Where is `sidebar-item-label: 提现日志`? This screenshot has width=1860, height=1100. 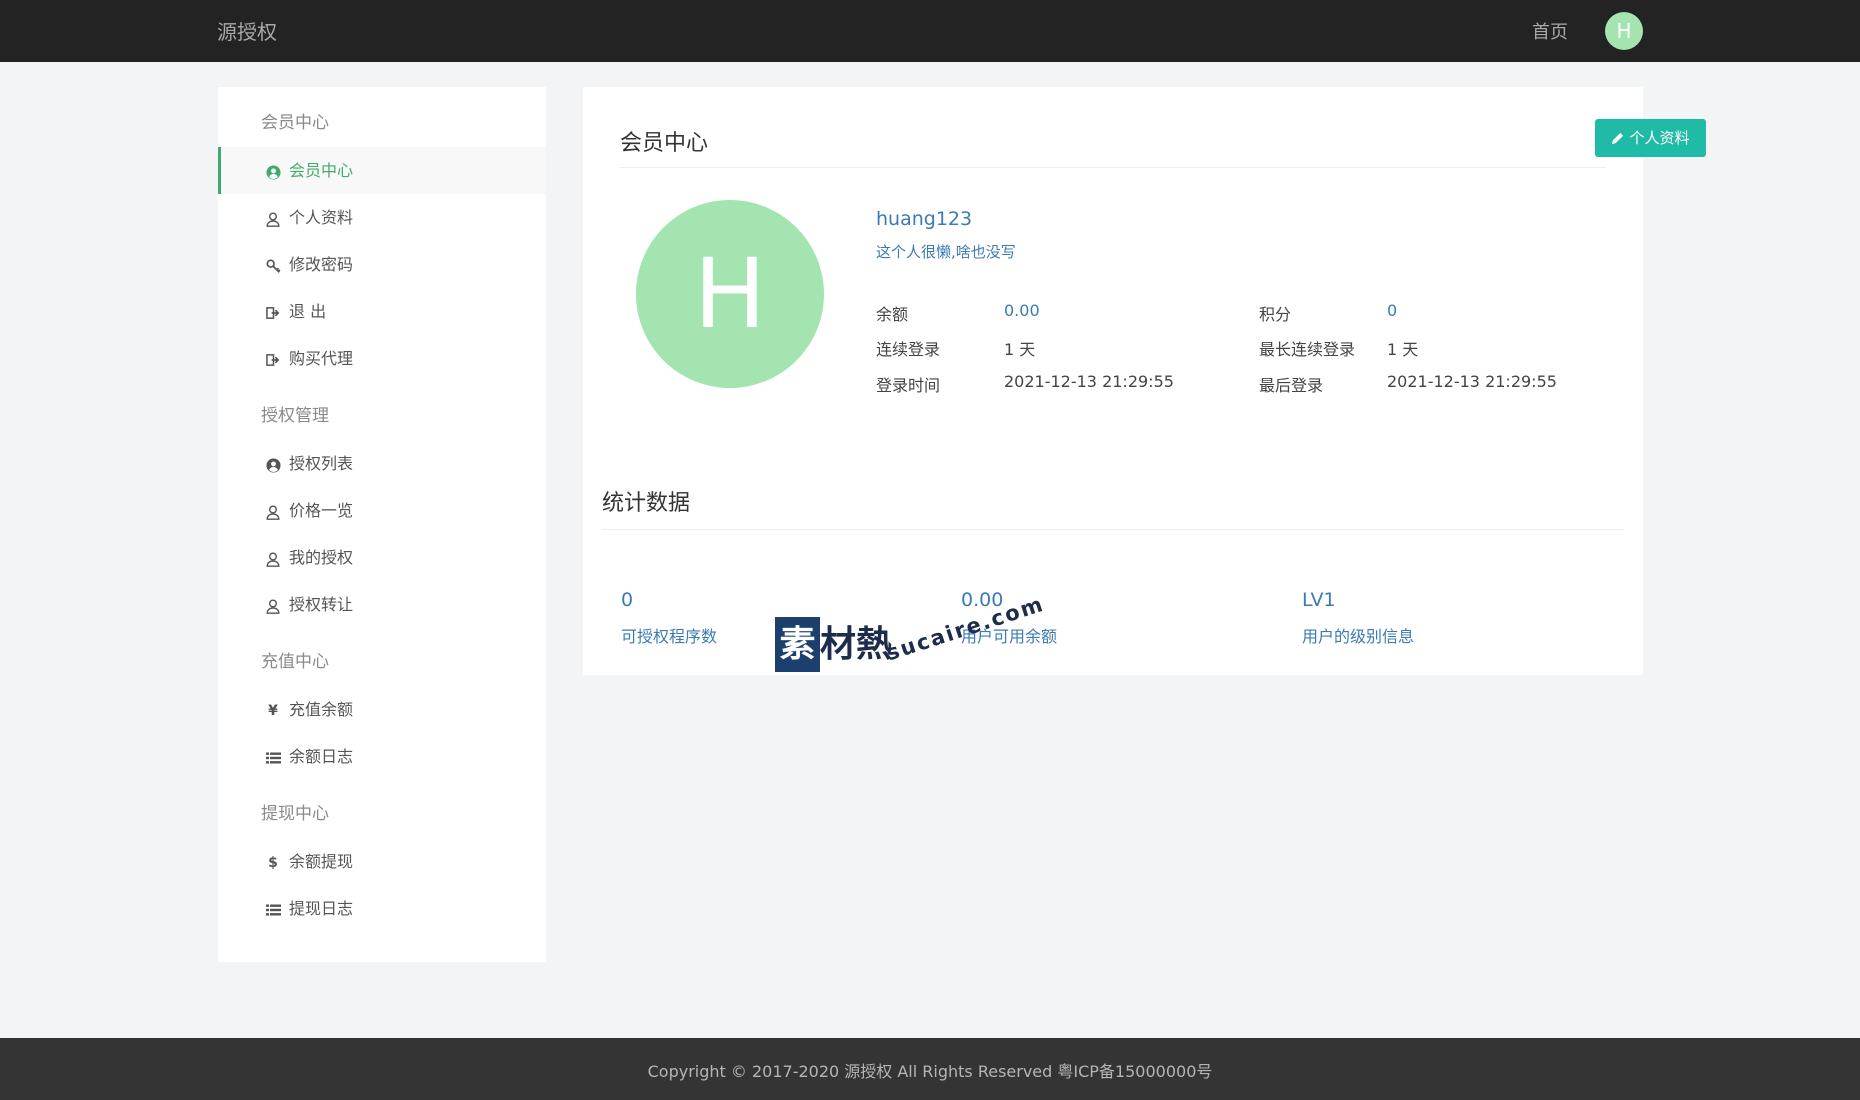 sidebar-item-label: 提现日志 is located at coordinates (321, 908).